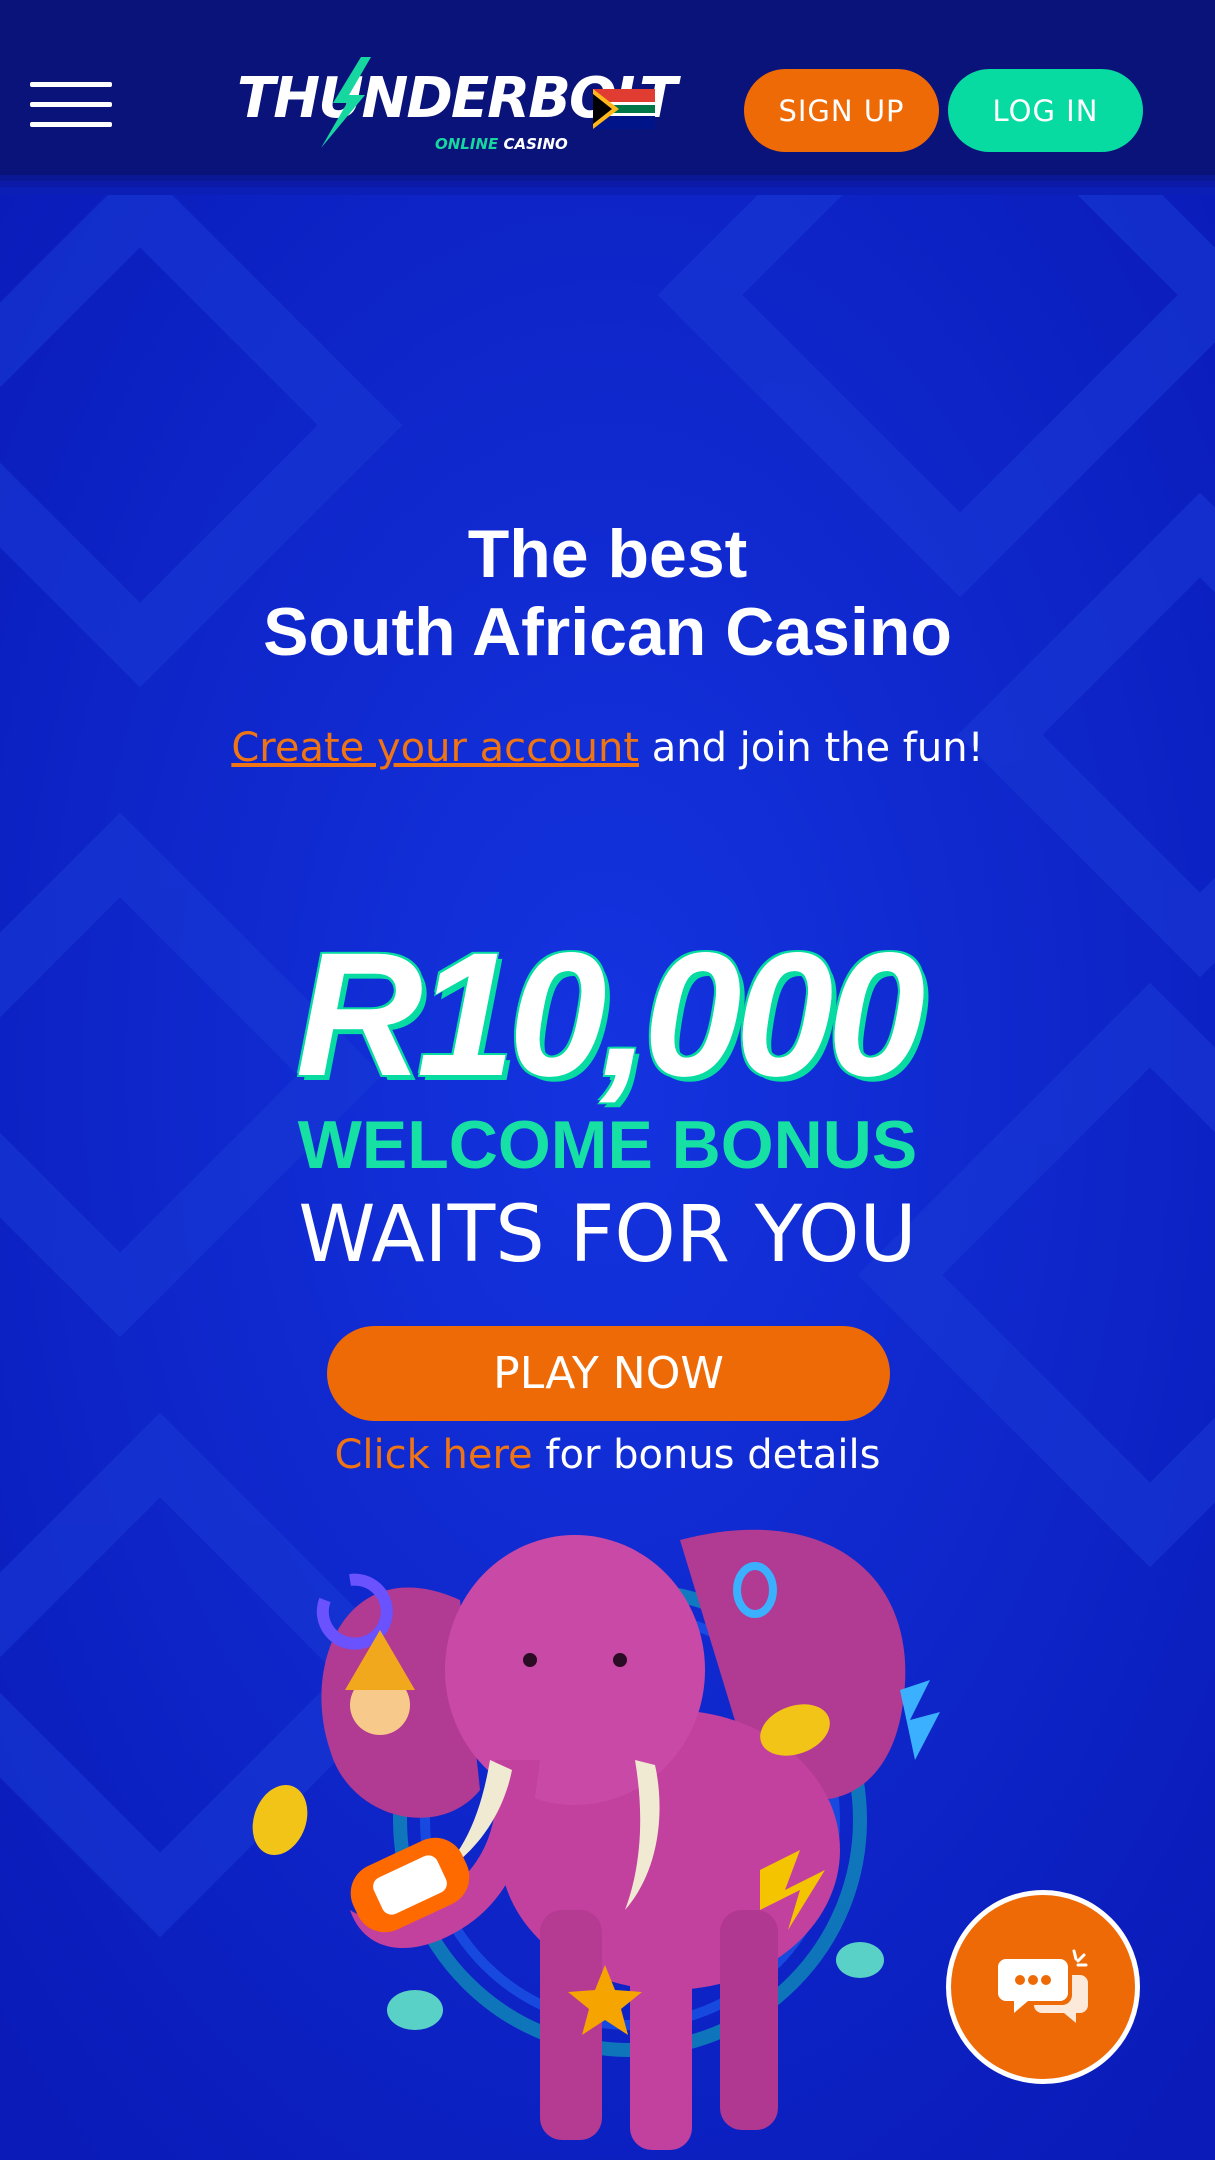 This screenshot has height=2160, width=1215. I want to click on play-now-button: PLAY NOW, so click(608, 1373).